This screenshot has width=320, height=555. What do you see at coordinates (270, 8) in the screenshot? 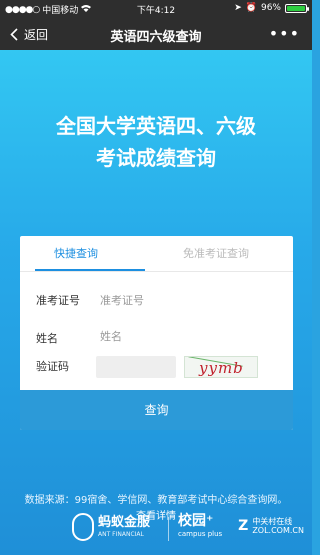
I see `battery-percentage: 96%` at bounding box center [270, 8].